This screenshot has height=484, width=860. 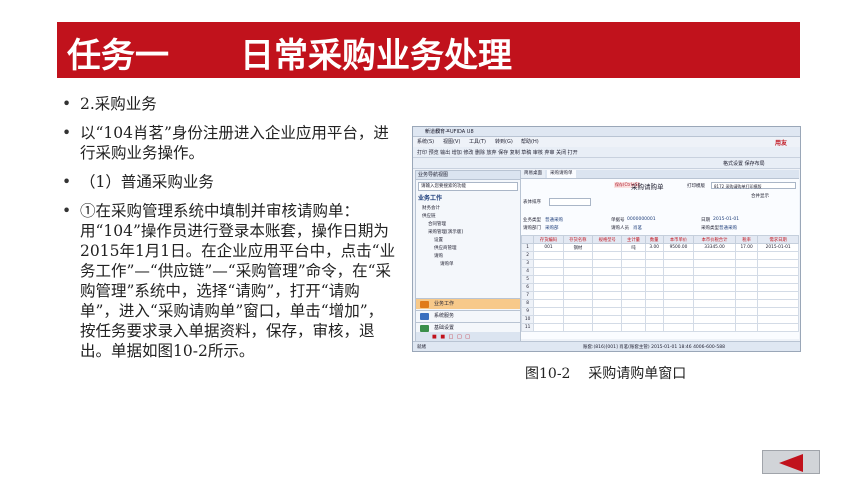 What do you see at coordinates (444, 304) in the screenshot?
I see `pane-label: 业务工作` at bounding box center [444, 304].